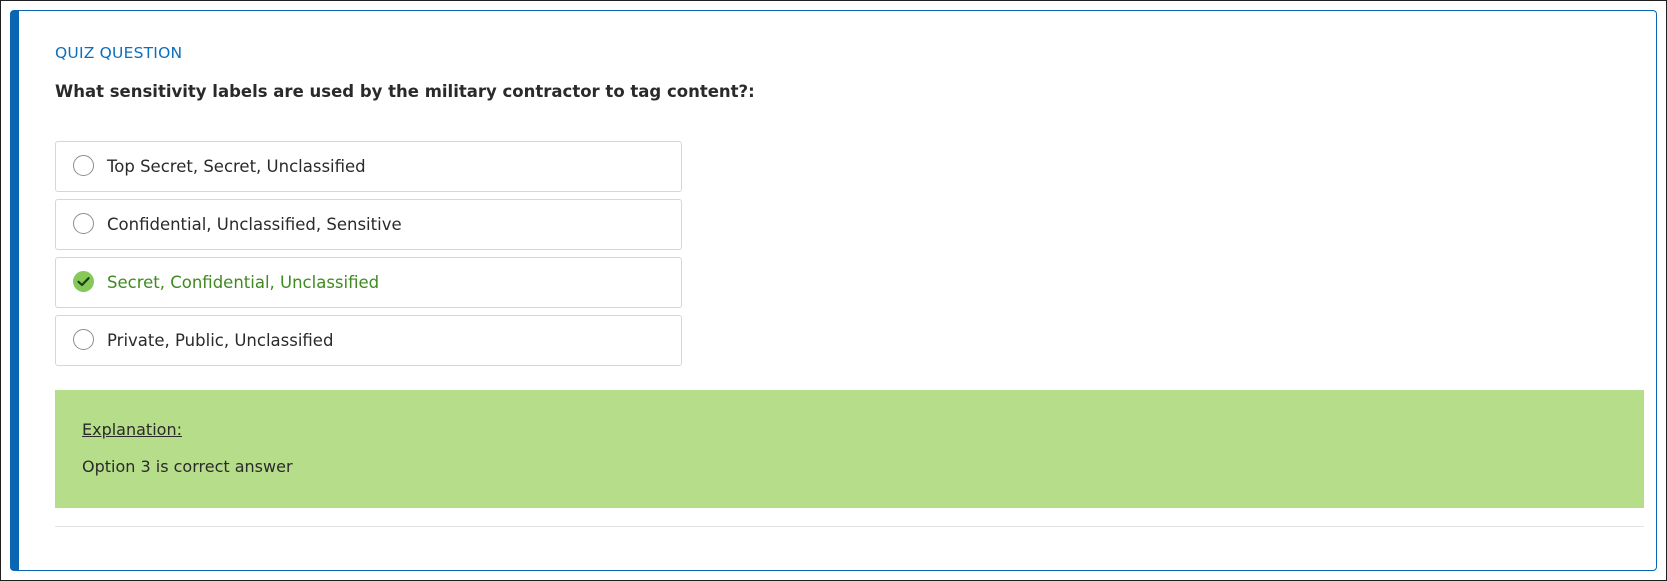  I want to click on answer-option-label: Secret, Confidential, Unclassified, so click(243, 282).